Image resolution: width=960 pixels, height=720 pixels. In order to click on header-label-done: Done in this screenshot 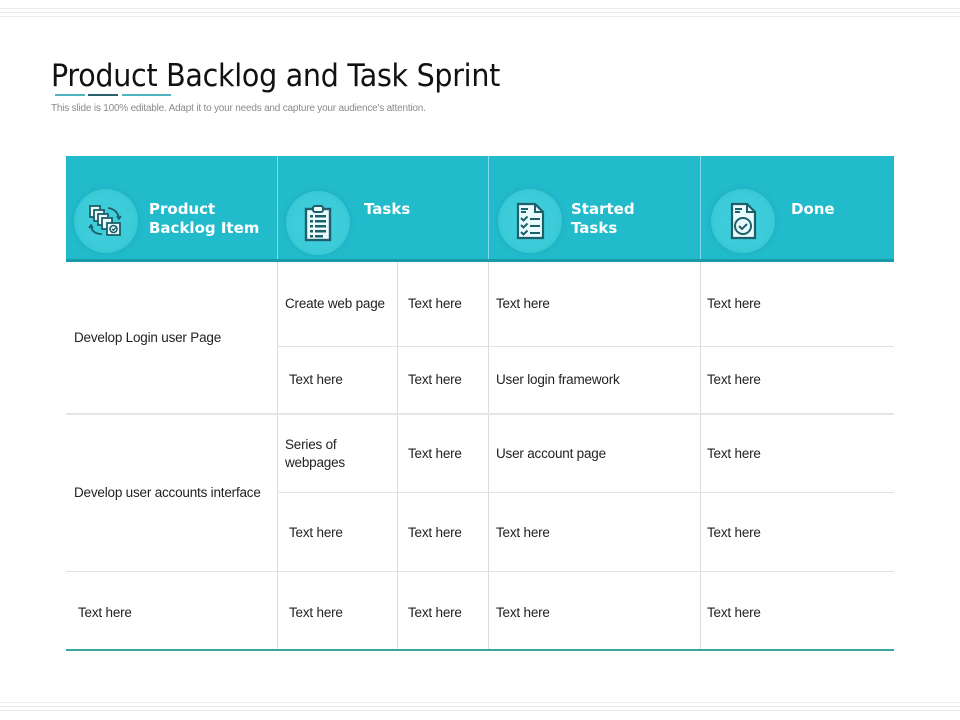, I will do `click(813, 209)`.